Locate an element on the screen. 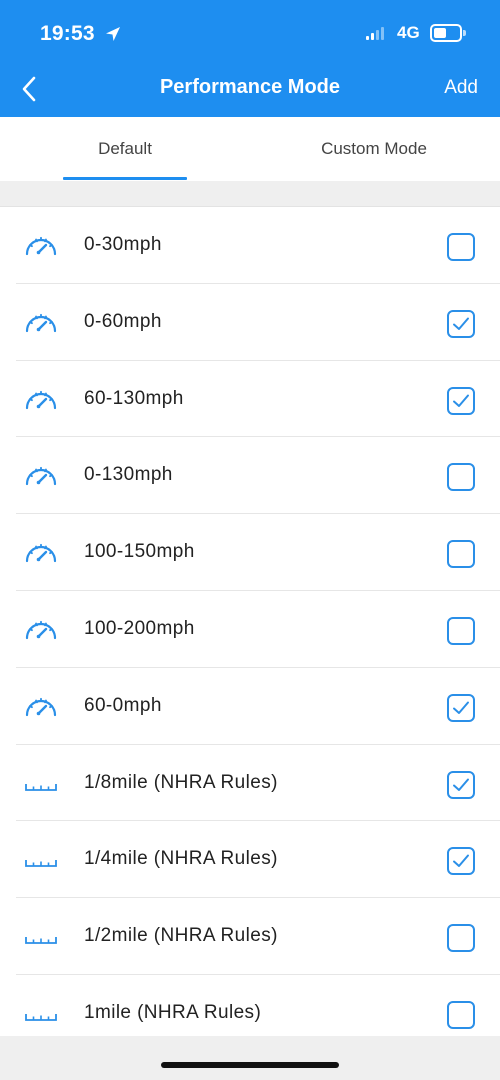 Image resolution: width=500 pixels, height=1080 pixels. list-item: 100-150mph is located at coordinates (250, 552).